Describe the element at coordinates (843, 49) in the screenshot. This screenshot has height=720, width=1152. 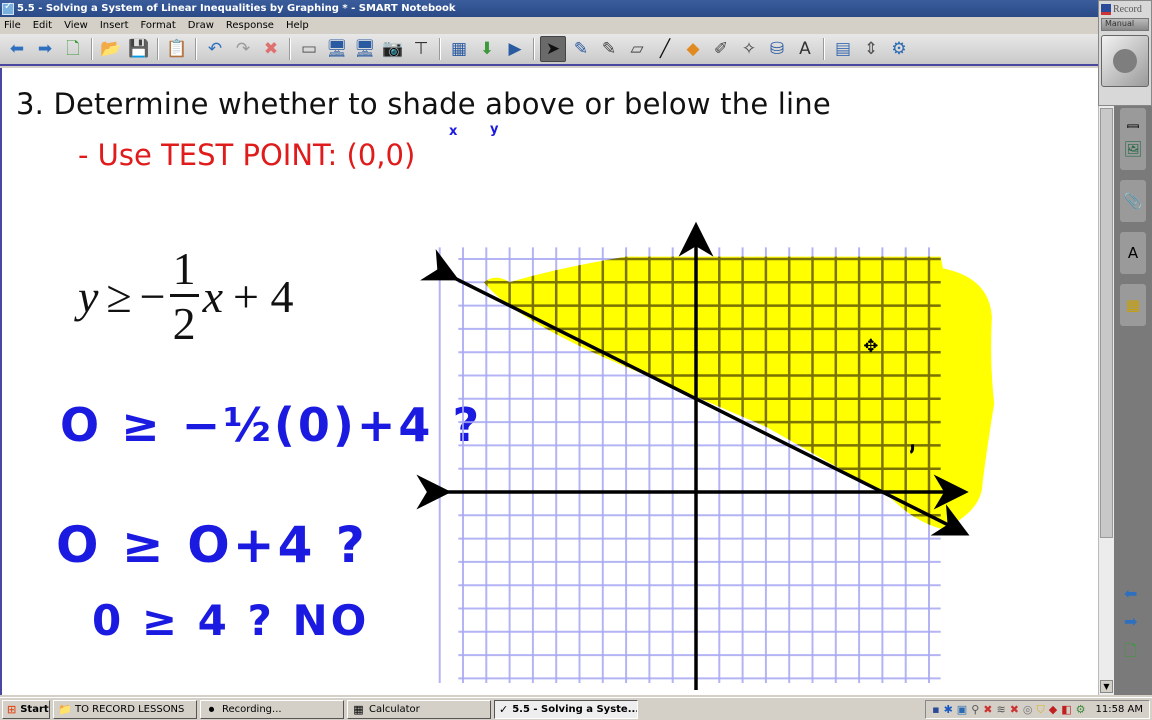
I see `properties-icon: ▤` at that location.